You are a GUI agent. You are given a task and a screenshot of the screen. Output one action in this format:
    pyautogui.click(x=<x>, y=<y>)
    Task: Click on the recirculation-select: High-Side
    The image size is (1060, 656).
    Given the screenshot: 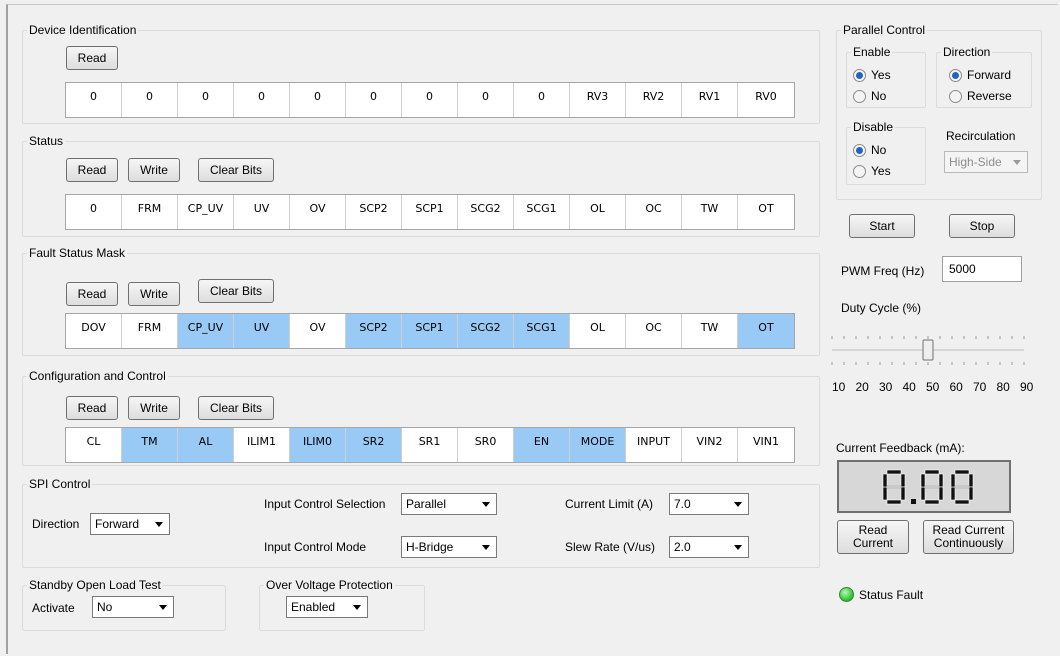 What is the action you would take?
    pyautogui.click(x=986, y=162)
    